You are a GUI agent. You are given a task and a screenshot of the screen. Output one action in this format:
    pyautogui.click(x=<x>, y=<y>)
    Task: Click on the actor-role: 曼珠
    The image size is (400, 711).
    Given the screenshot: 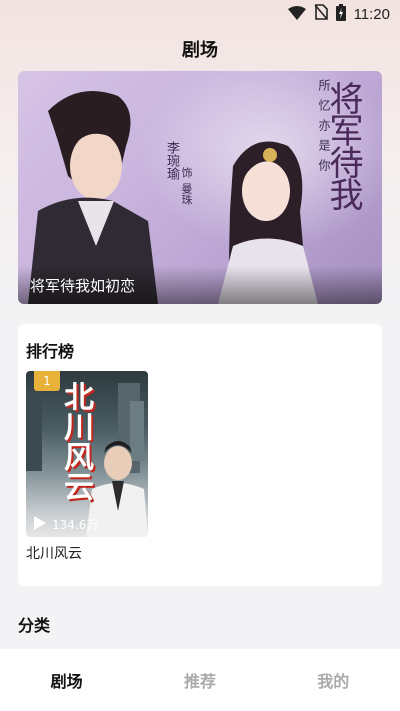 What is the action you would take?
    pyautogui.click(x=186, y=194)
    